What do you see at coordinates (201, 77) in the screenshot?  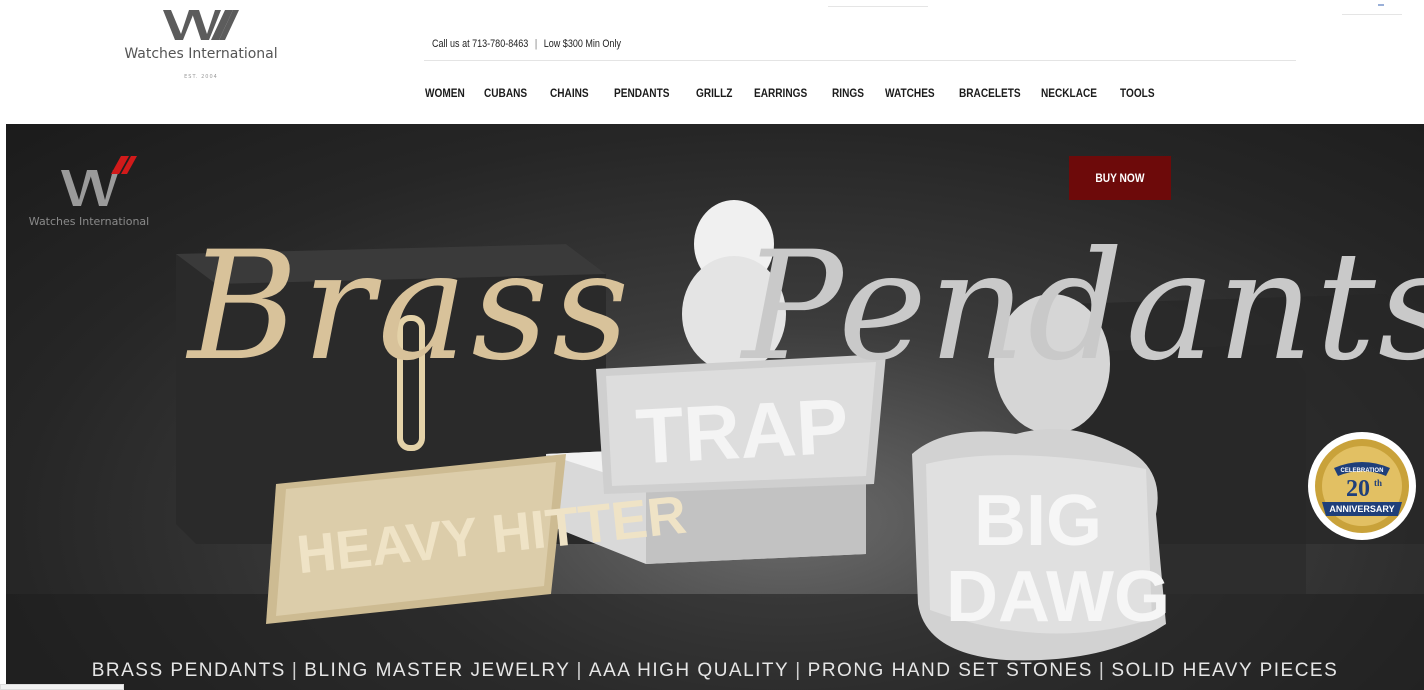 I see `logo-est-text: EST. 2004` at bounding box center [201, 77].